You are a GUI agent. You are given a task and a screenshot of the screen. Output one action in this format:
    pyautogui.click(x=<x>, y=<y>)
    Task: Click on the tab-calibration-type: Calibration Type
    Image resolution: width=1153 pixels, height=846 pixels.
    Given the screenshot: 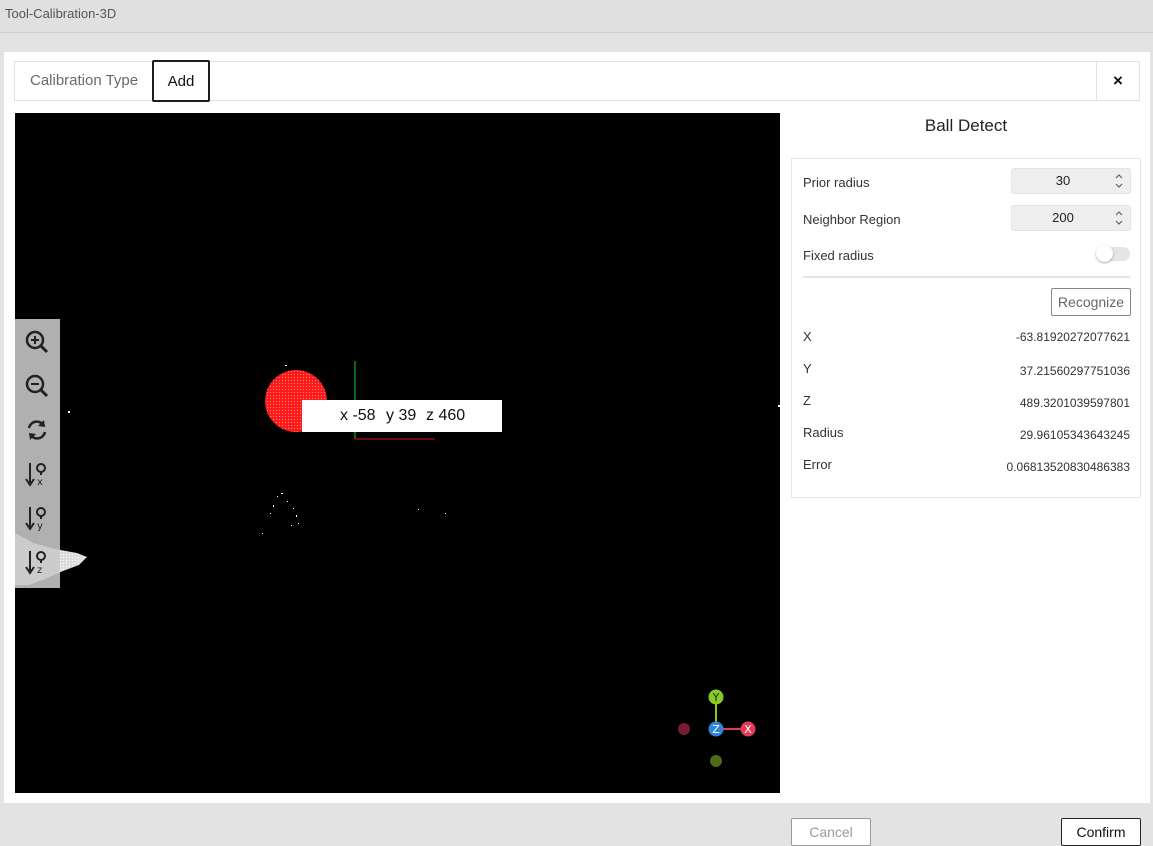 What is the action you would take?
    pyautogui.click(x=84, y=81)
    